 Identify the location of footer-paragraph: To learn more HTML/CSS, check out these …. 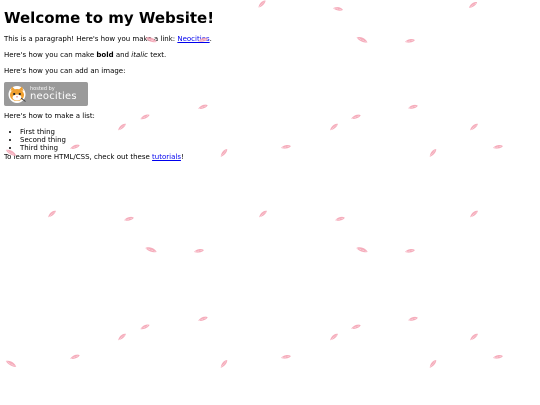
(269, 157).